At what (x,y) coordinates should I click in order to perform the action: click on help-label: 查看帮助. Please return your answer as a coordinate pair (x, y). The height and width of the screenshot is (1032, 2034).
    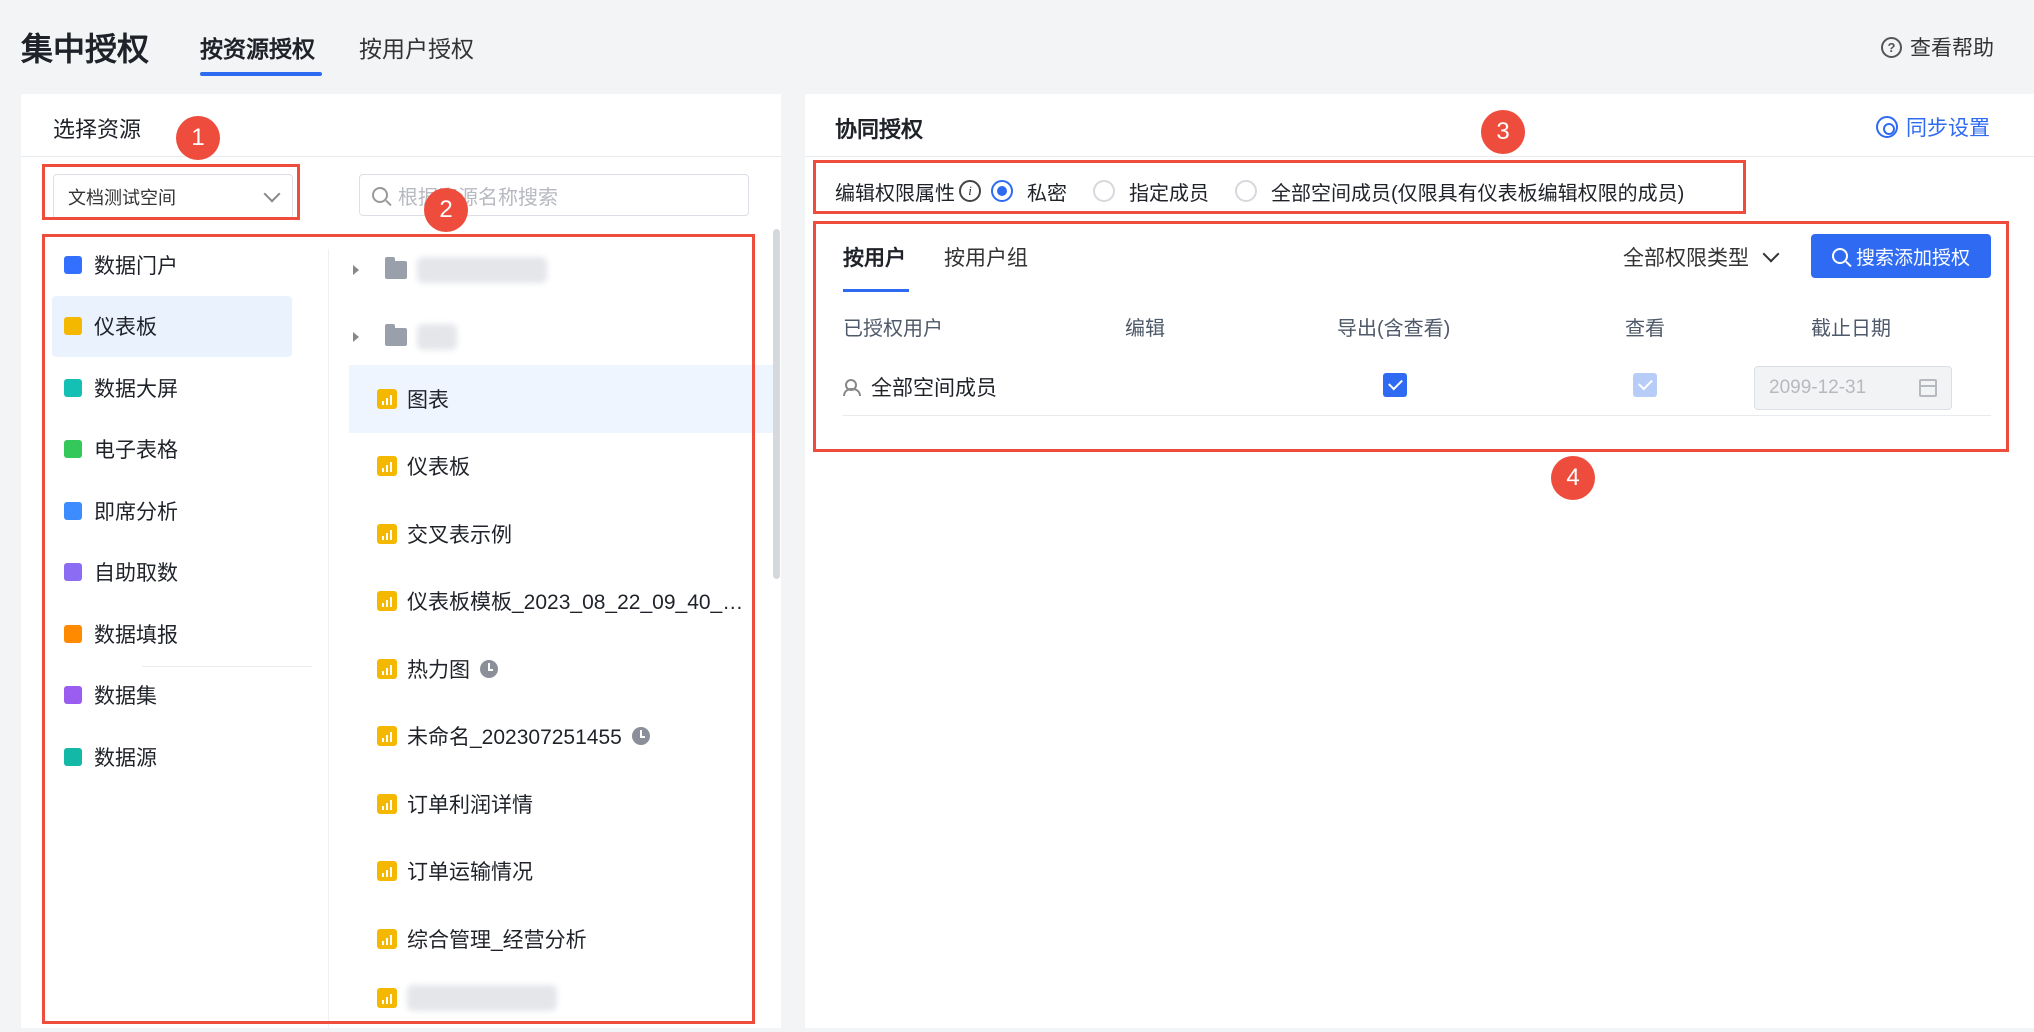
    Looking at the image, I should click on (1952, 48).